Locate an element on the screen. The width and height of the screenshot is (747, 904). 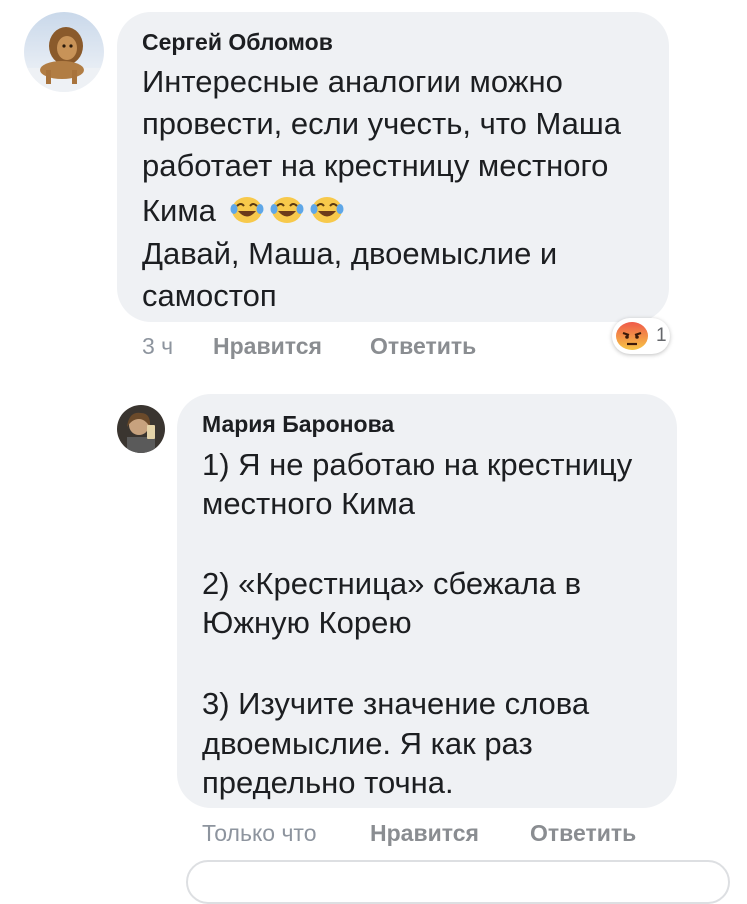
selfie-photo-icon is located at coordinates (141, 429).